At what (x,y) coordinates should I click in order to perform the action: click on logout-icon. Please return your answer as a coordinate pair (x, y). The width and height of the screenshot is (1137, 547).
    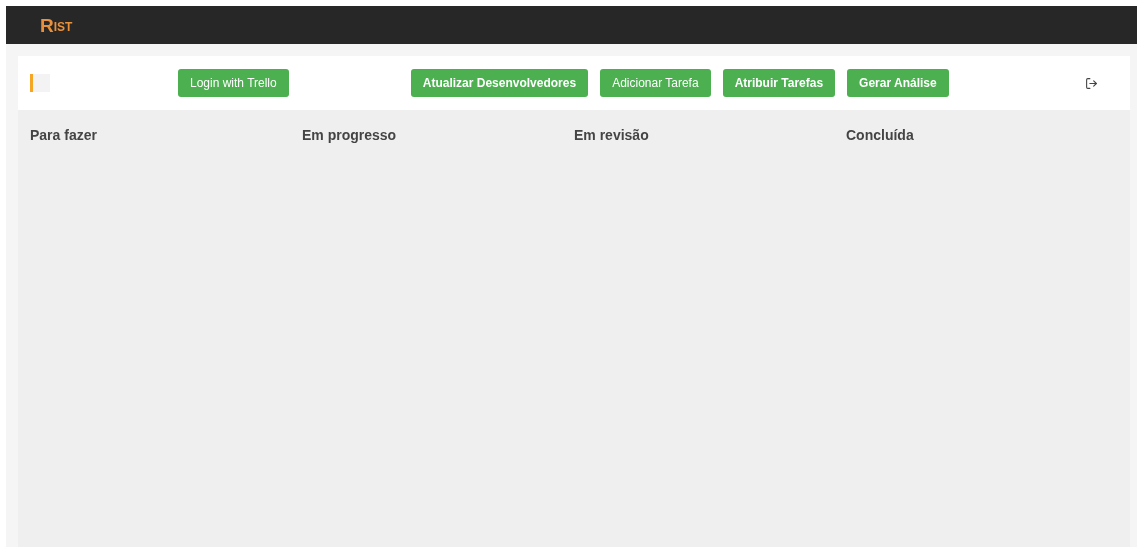
    Looking at the image, I should click on (1091, 83).